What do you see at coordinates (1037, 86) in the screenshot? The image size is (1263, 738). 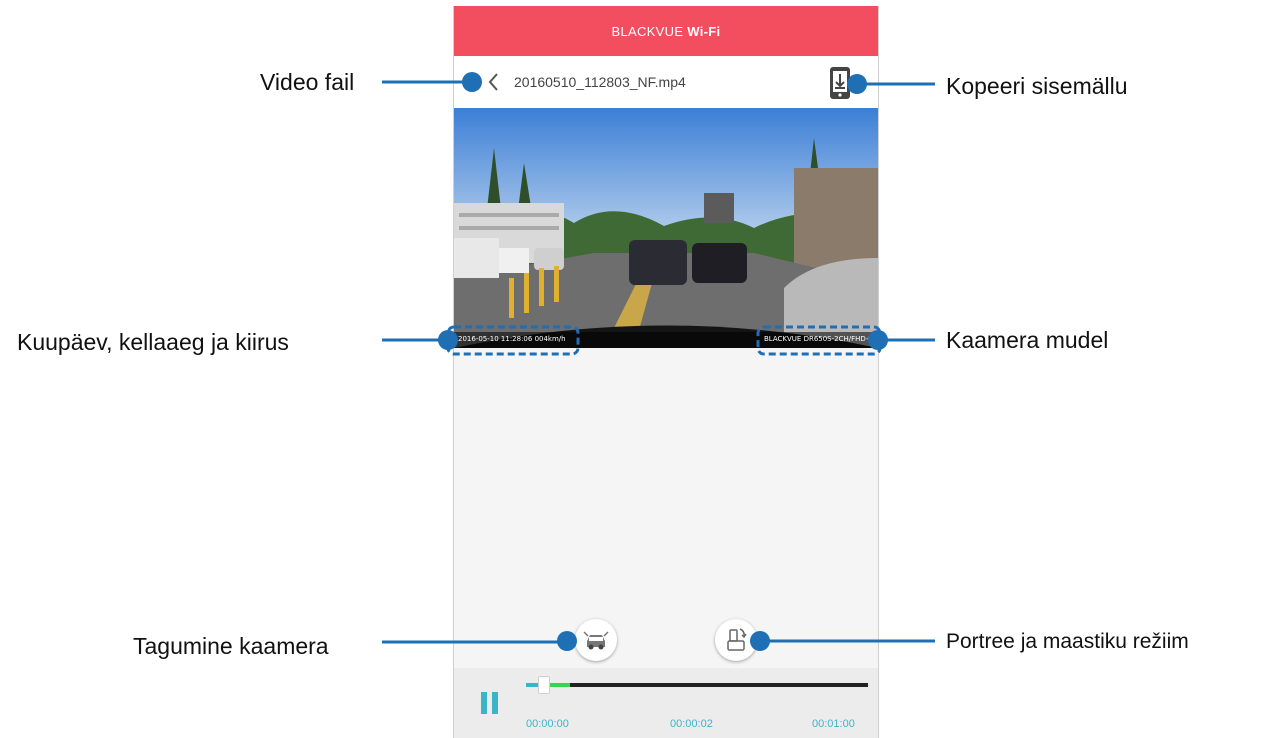 I see `label-copy-to-phone: Kopeeri sisemällu` at bounding box center [1037, 86].